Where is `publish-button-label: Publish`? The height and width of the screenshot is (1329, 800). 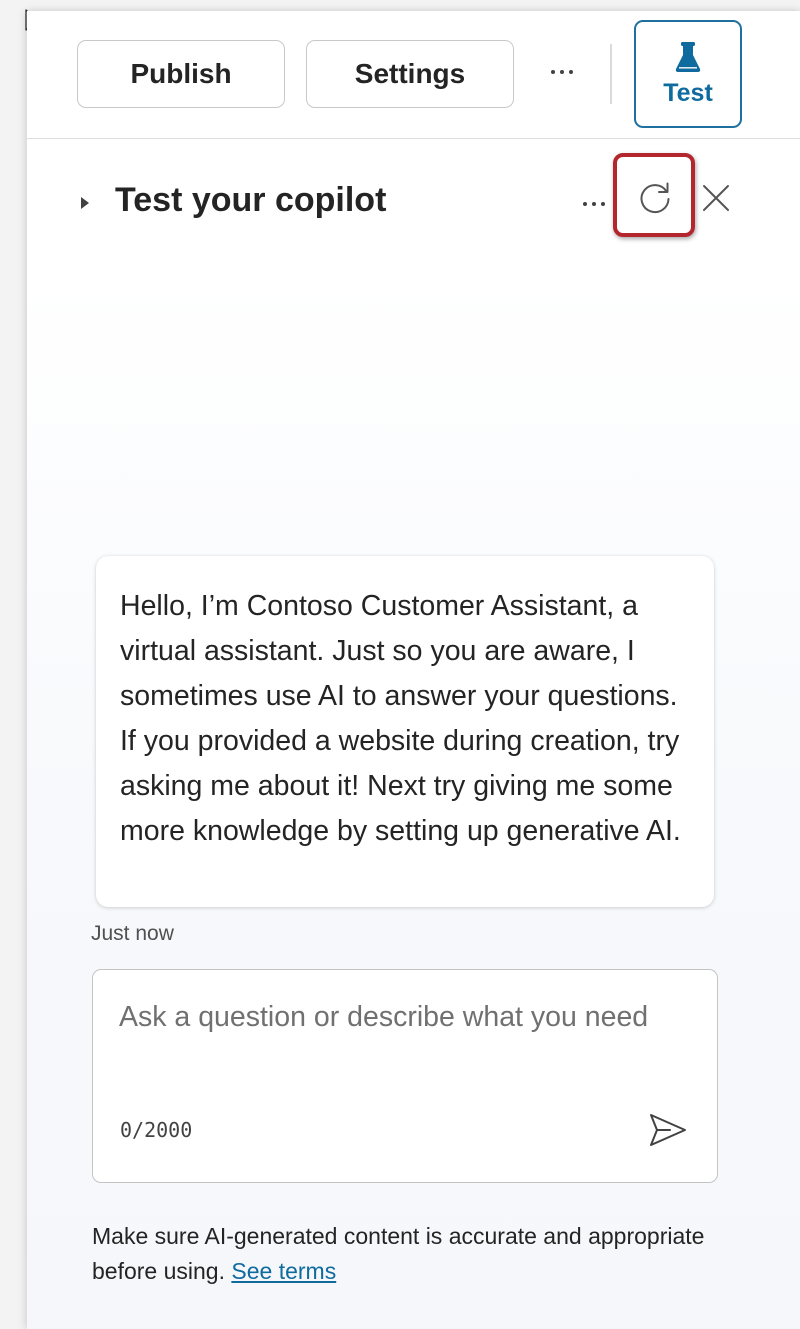
publish-button-label: Publish is located at coordinates (181, 73).